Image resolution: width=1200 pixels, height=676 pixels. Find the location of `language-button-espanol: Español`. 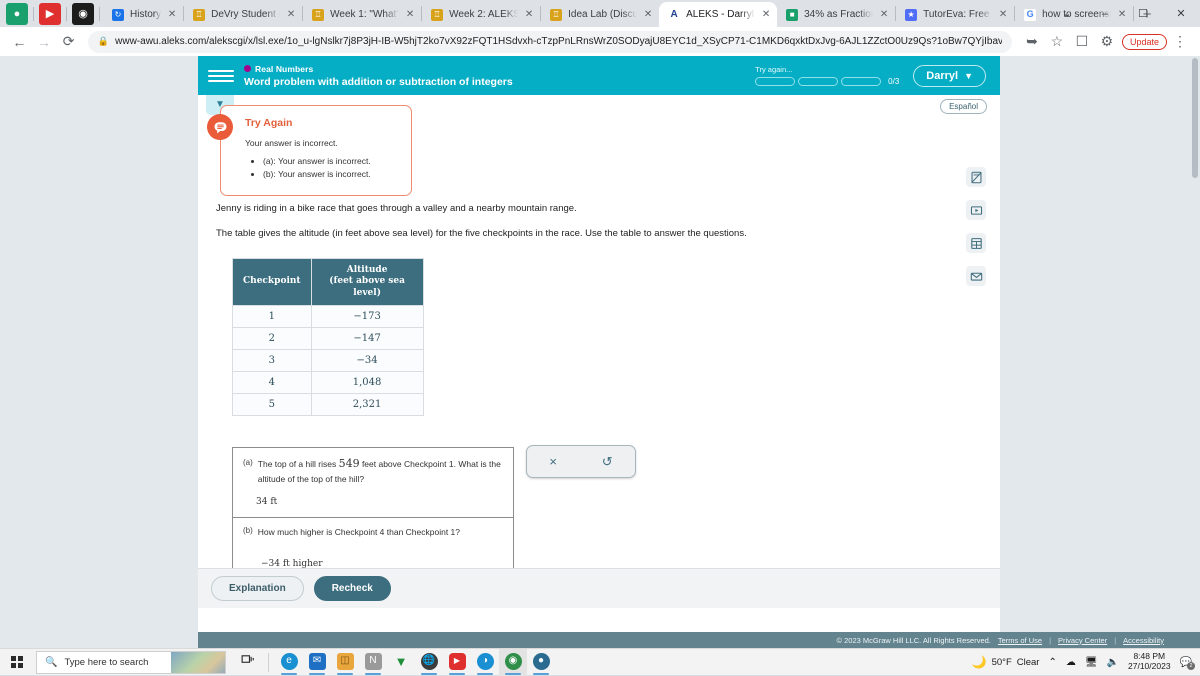

language-button-espanol: Español is located at coordinates (963, 106).